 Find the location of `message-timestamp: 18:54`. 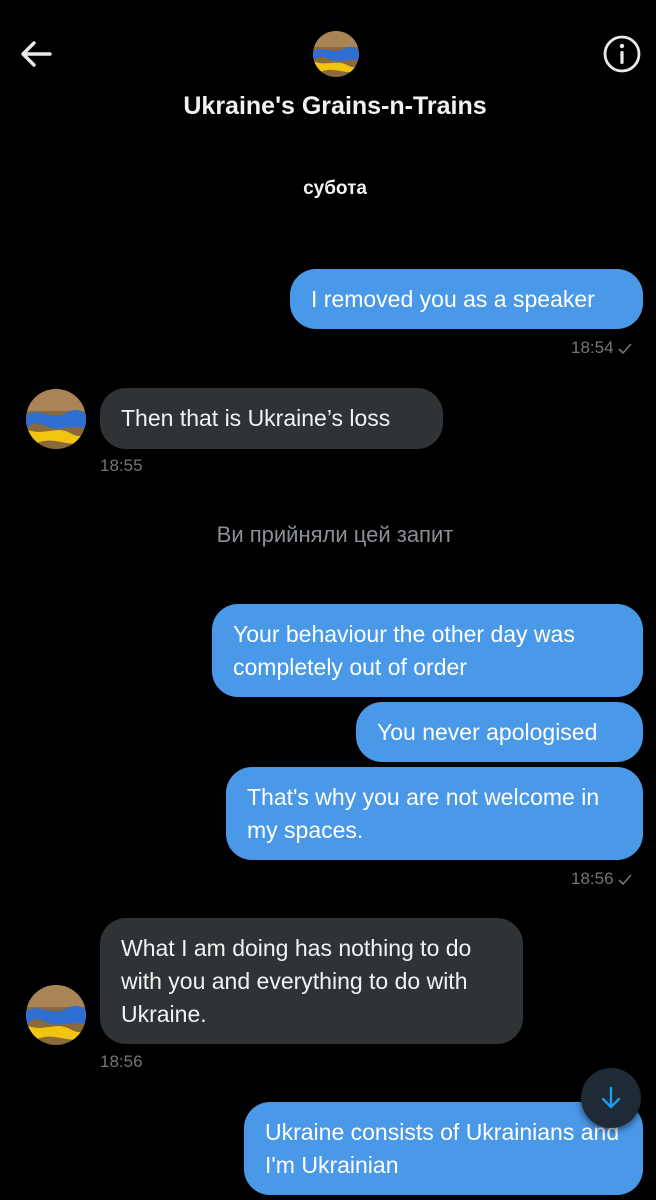

message-timestamp: 18:54 is located at coordinates (601, 348).